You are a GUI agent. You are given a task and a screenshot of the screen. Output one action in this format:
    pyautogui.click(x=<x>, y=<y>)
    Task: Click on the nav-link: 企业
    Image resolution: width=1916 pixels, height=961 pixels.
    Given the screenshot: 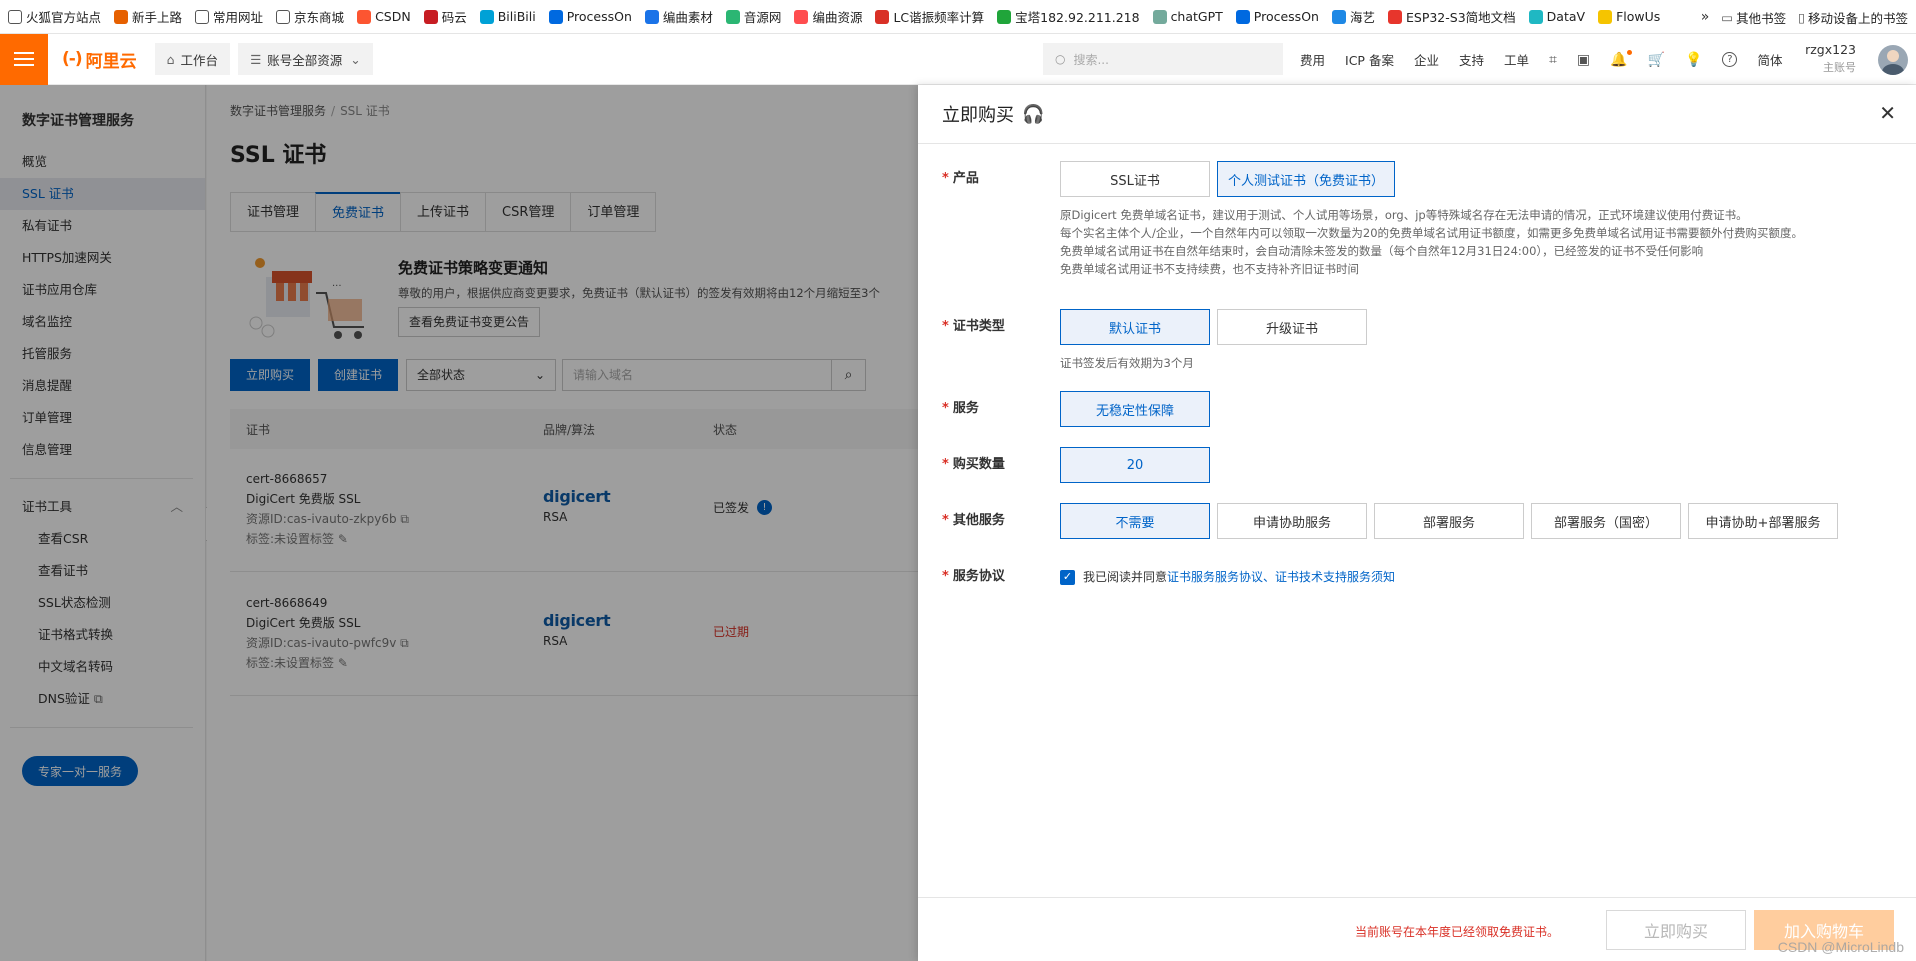 What is the action you would take?
    pyautogui.click(x=1426, y=59)
    